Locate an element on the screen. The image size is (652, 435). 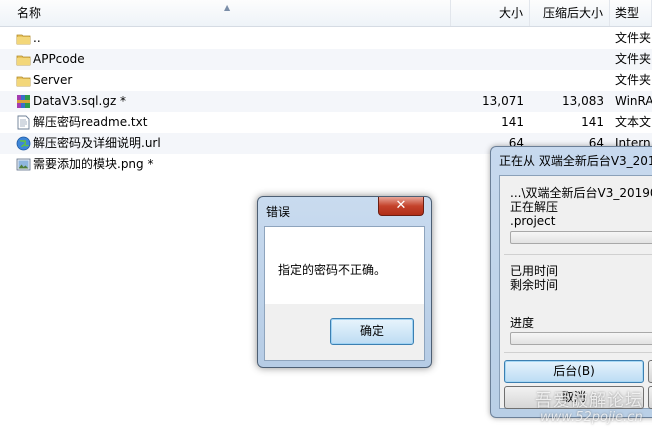
file-name: APPcode is located at coordinates (59, 59).